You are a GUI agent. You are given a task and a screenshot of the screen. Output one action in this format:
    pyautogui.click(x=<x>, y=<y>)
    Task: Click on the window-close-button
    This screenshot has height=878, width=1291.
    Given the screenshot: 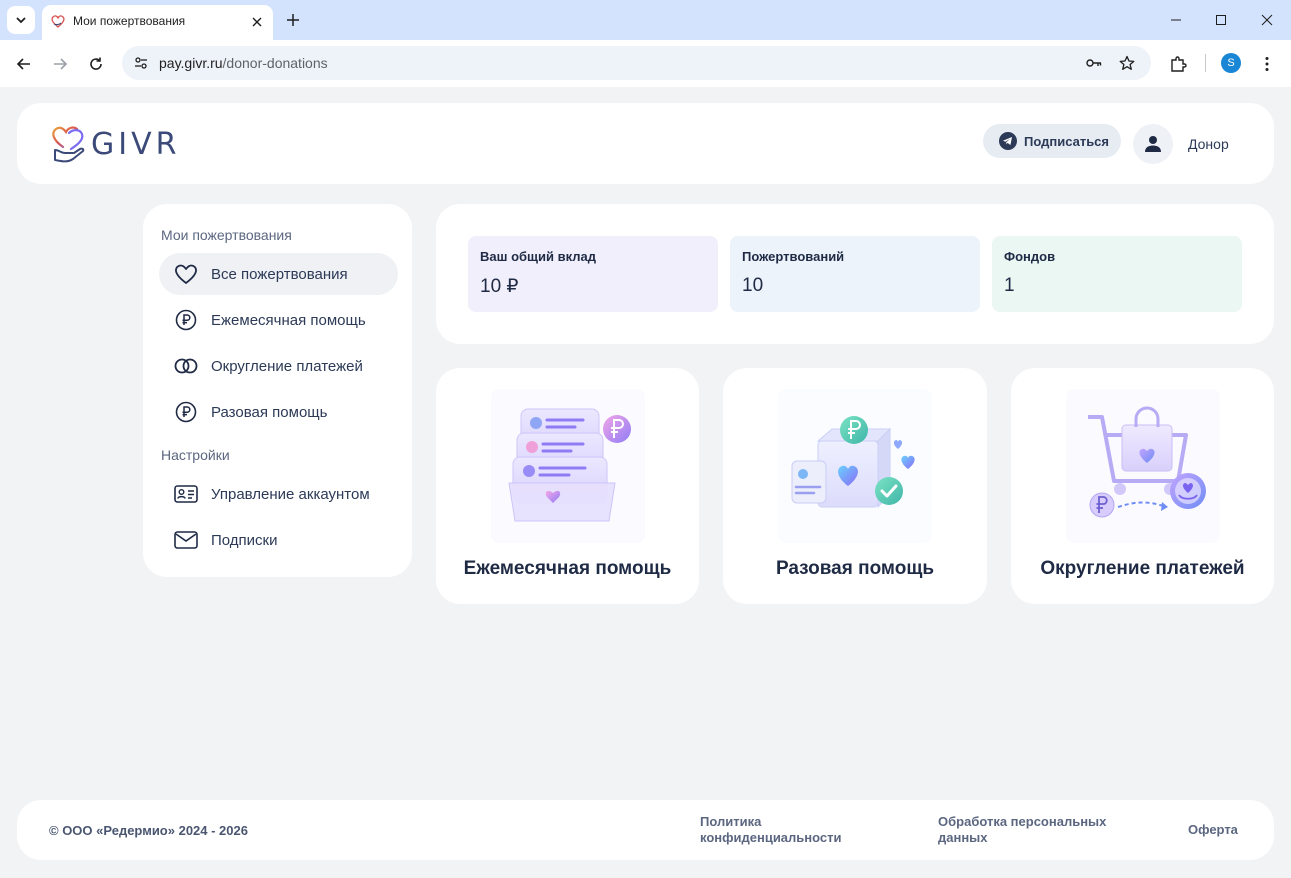 What is the action you would take?
    pyautogui.click(x=1267, y=20)
    